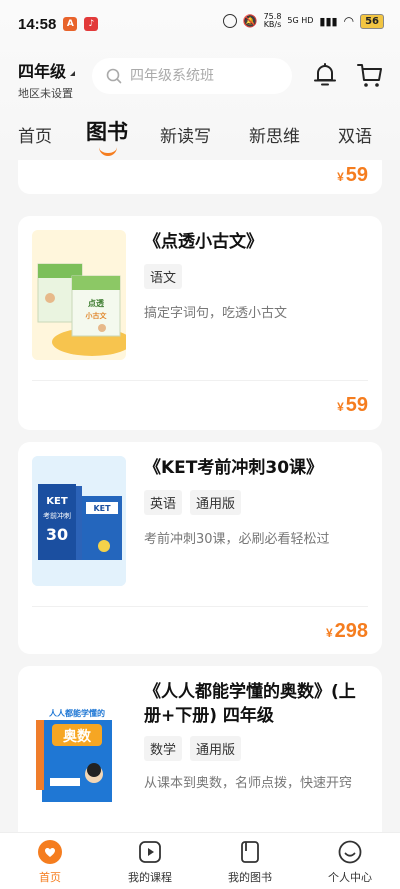 Image resolution: width=400 pixels, height=889 pixels. Describe the element at coordinates (250, 692) in the screenshot. I see `book-title-line1: 《人人都能学懂的奥数》(上` at that location.